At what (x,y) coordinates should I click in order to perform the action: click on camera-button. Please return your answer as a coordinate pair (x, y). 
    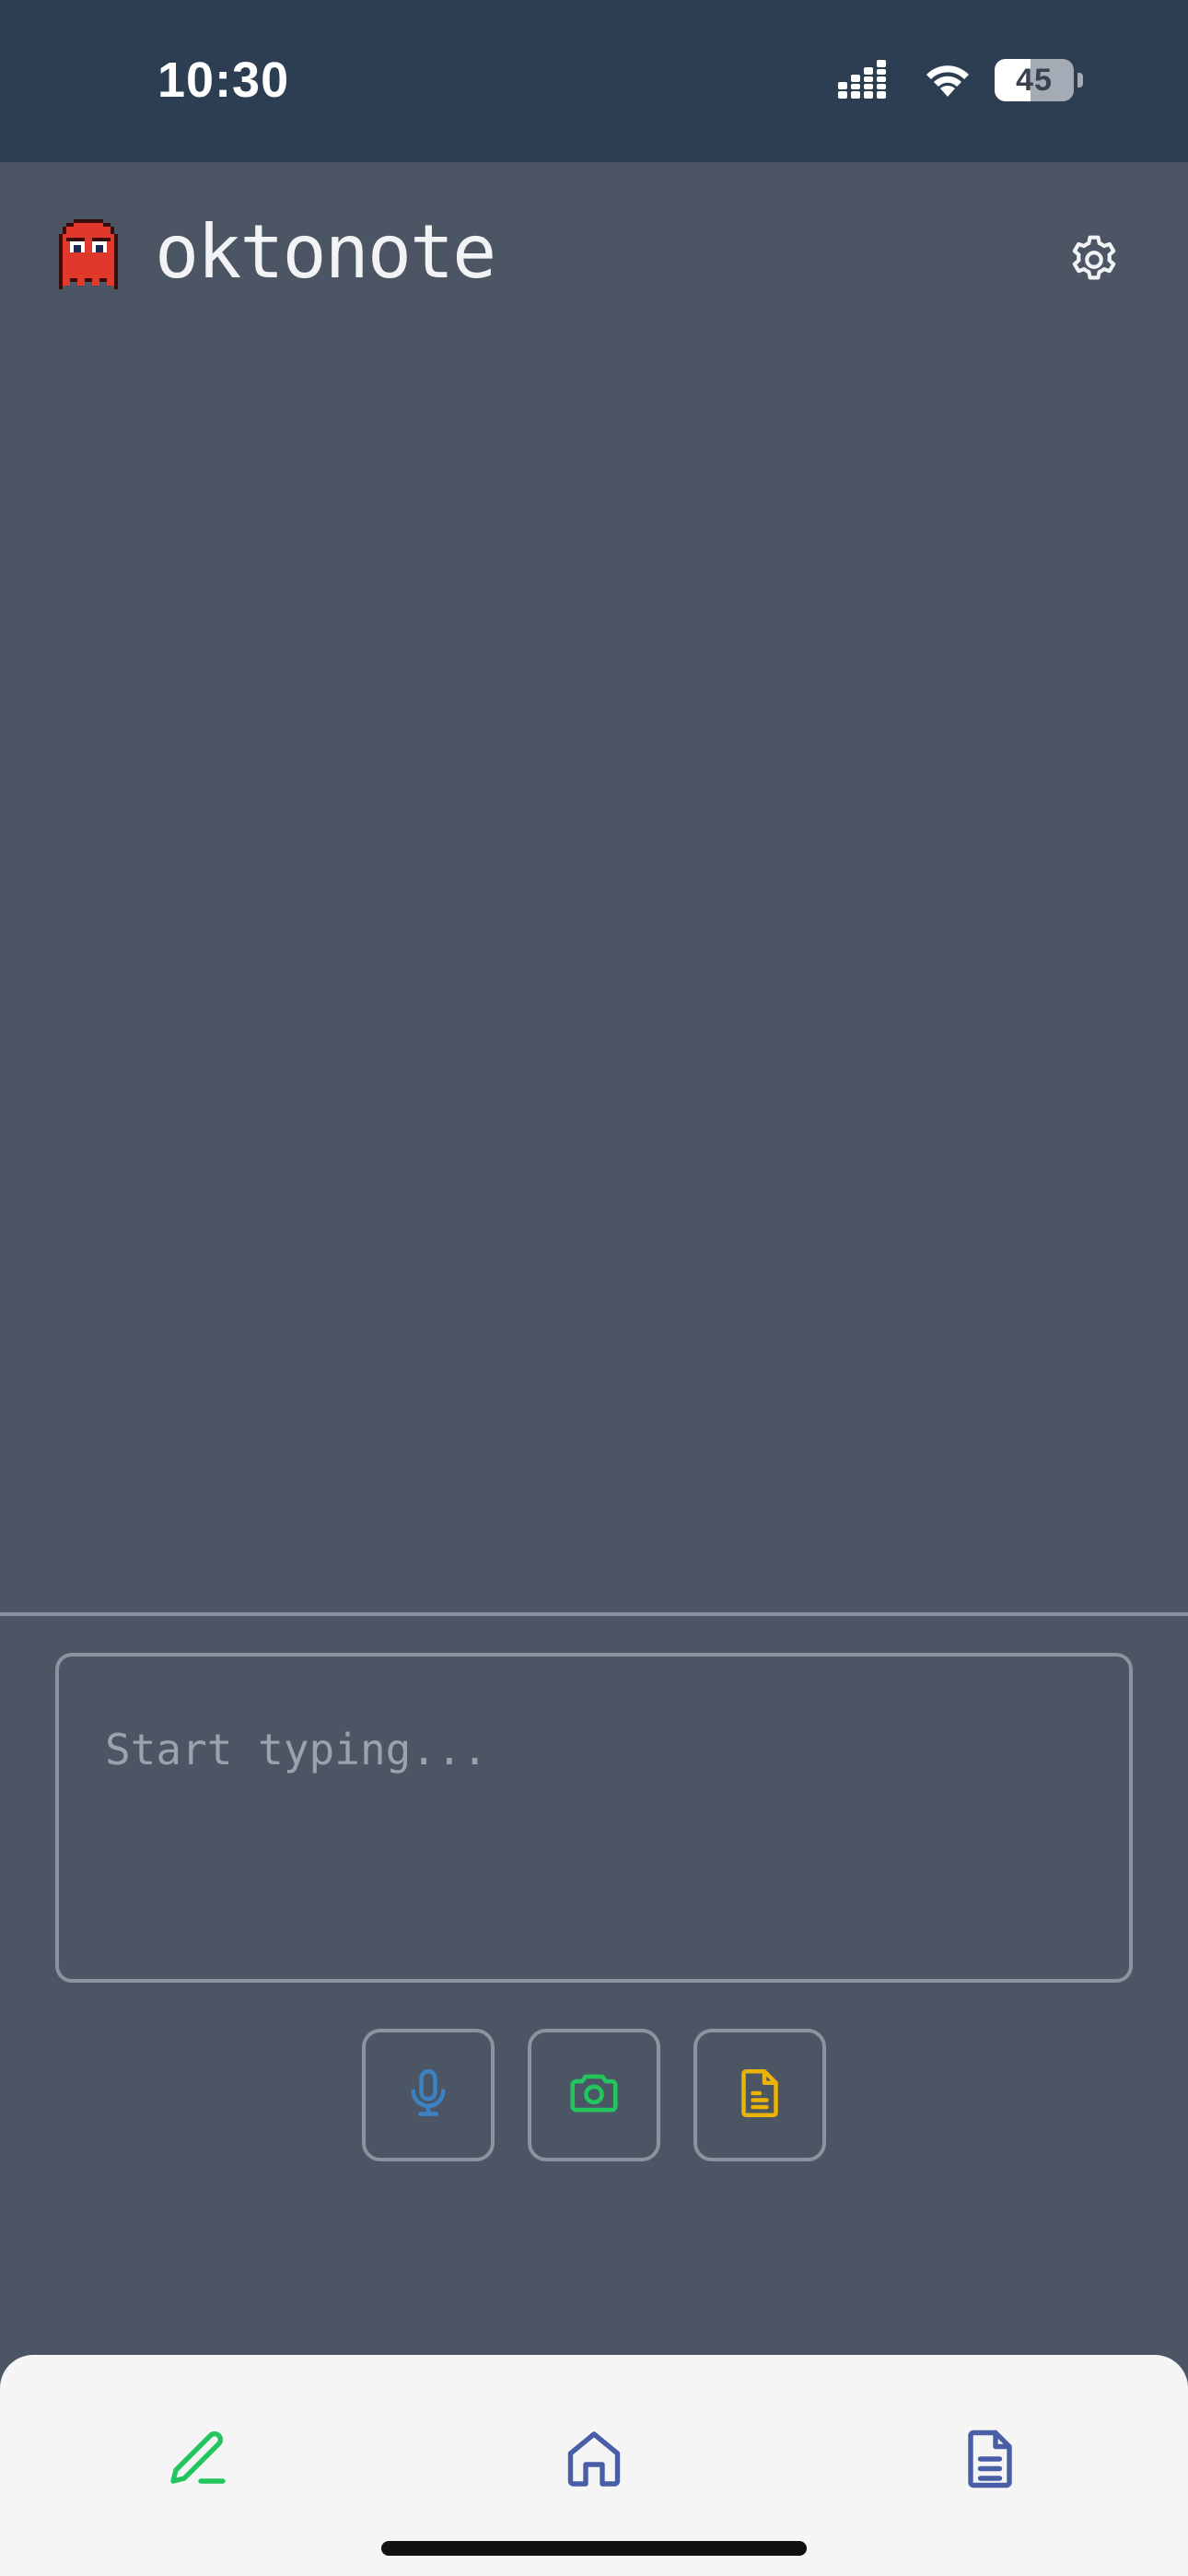
    Looking at the image, I should click on (594, 2095).